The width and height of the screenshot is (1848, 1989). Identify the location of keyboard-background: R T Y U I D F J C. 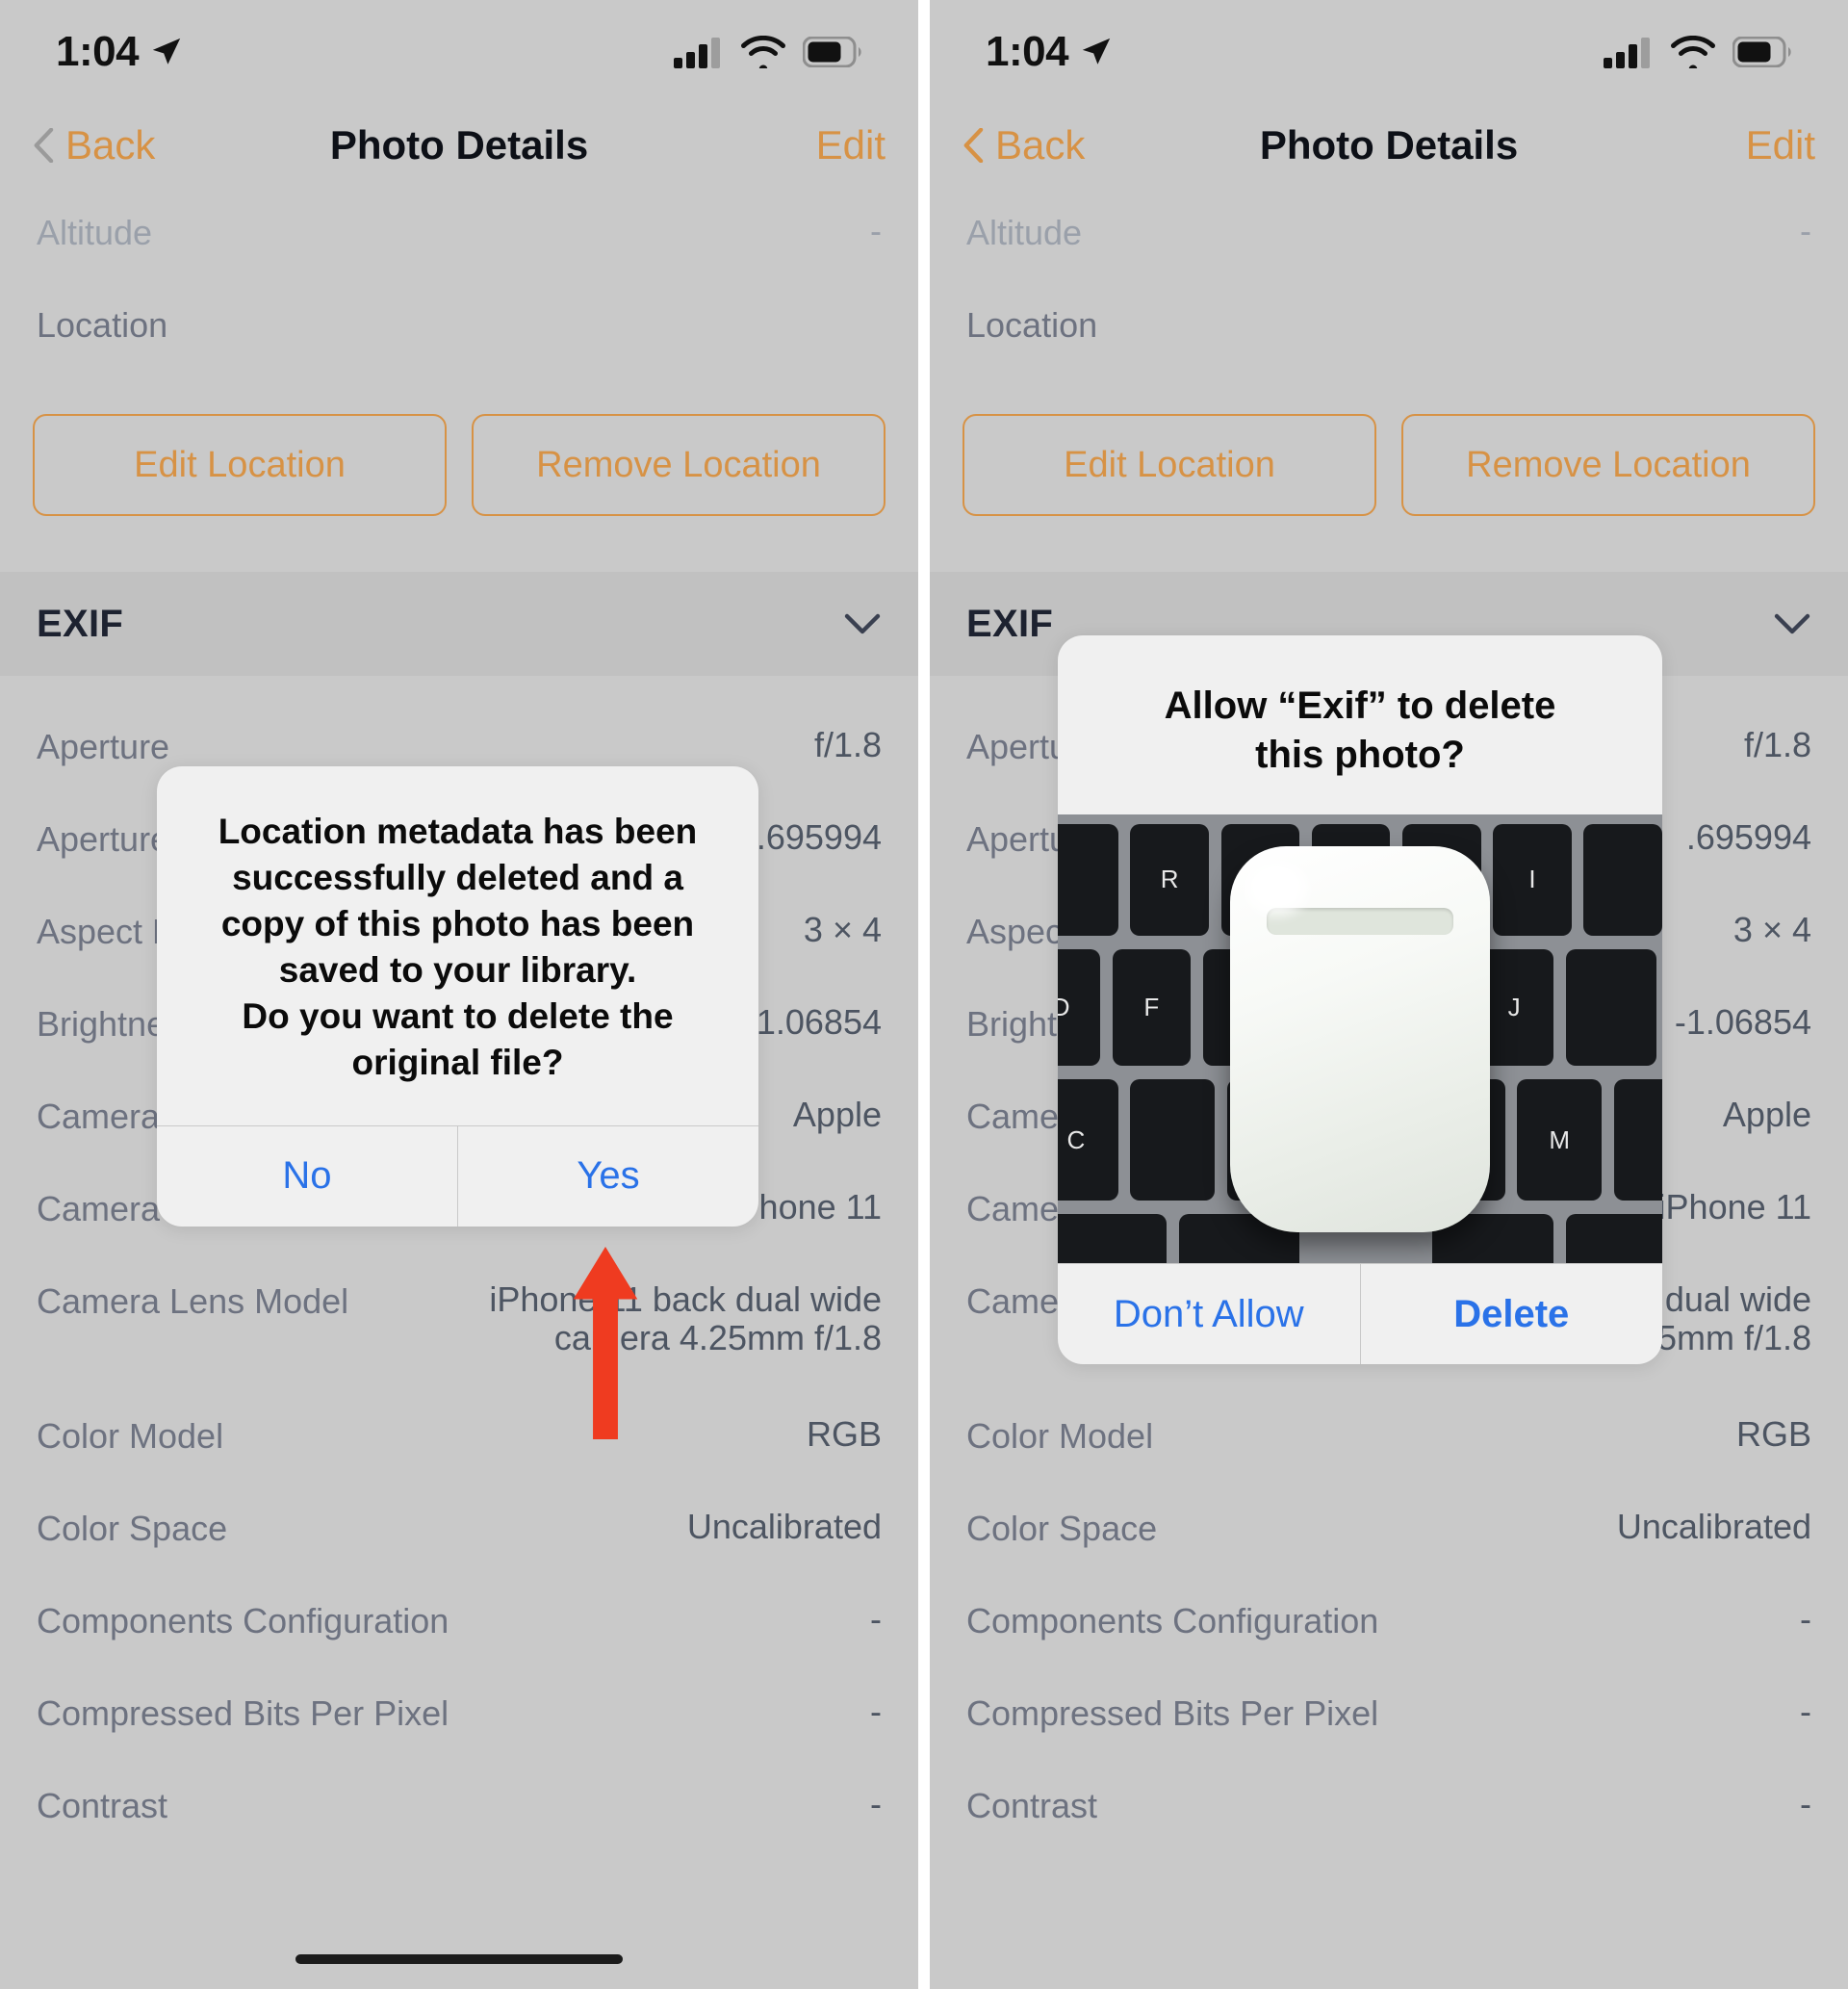
(1360, 1039).